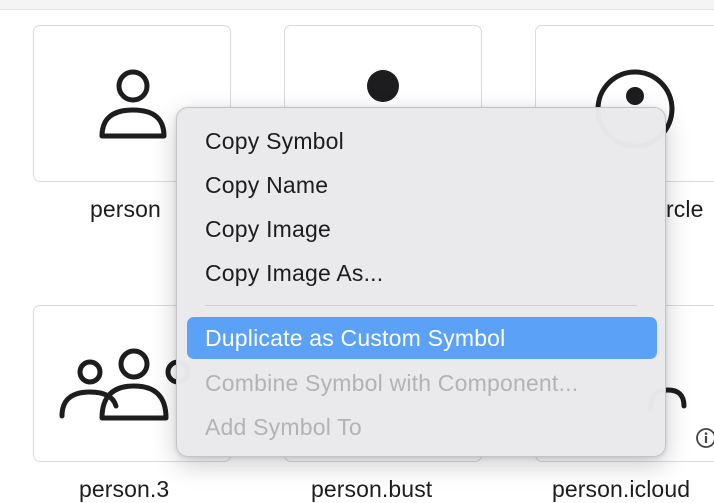  What do you see at coordinates (704, 438) in the screenshot?
I see `info-circle-icon` at bounding box center [704, 438].